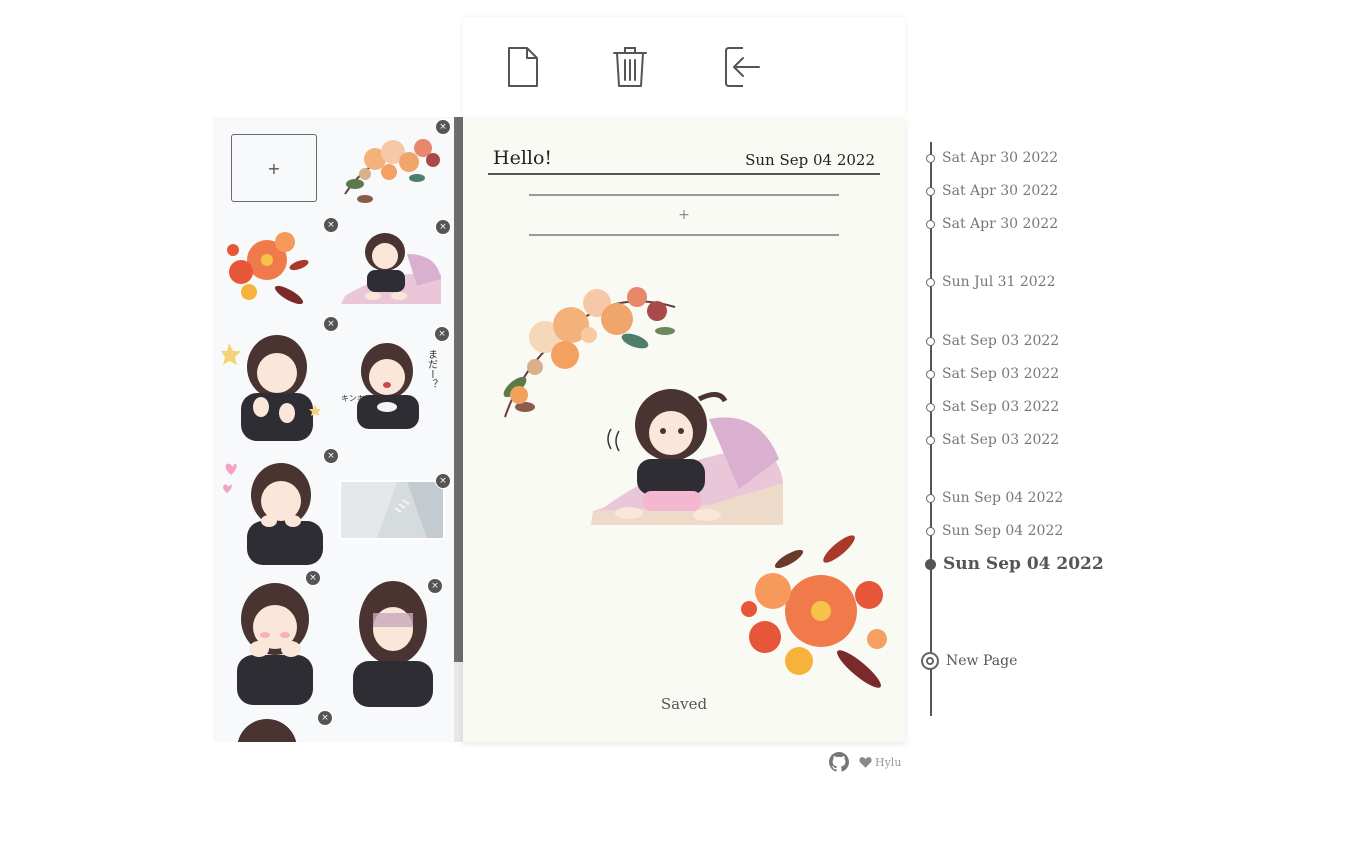 Image resolution: width=1351 pixels, height=842 pixels. I want to click on save-status: Saved, so click(684, 704).